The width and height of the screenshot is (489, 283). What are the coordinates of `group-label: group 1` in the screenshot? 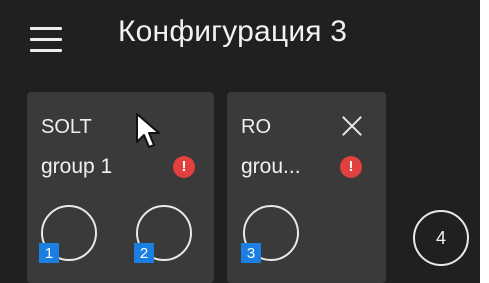 It's located at (77, 166).